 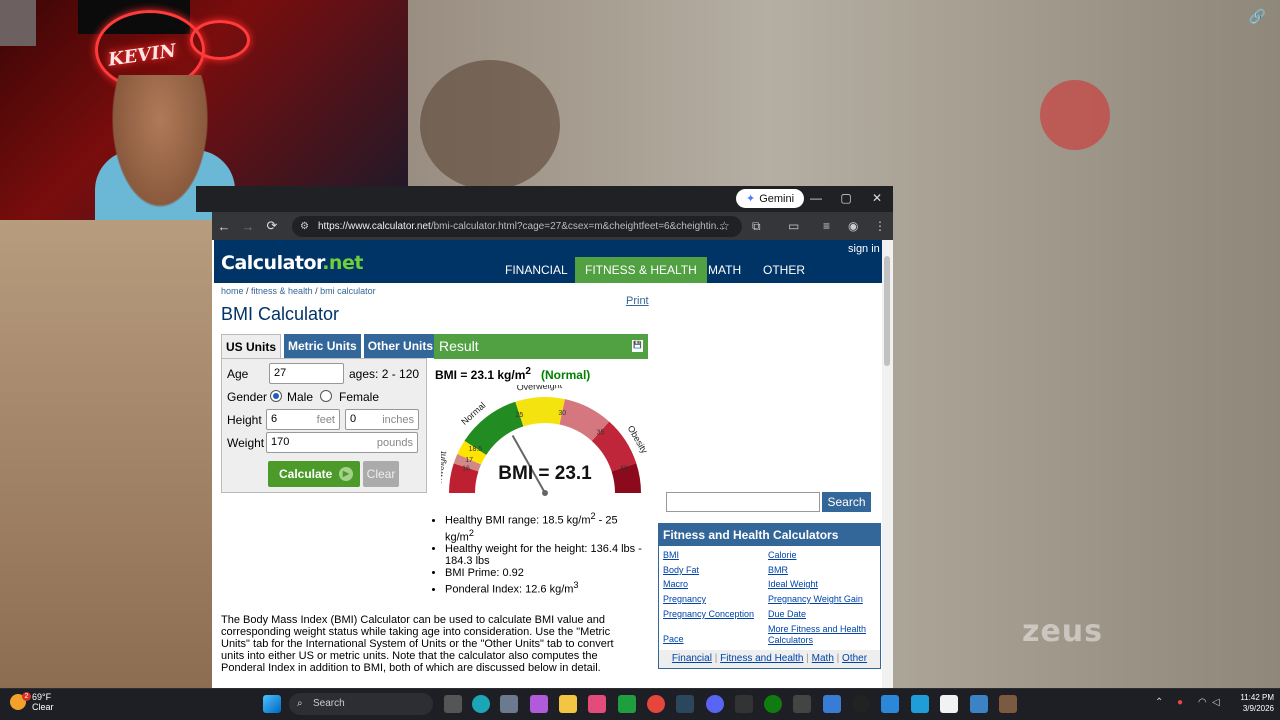 I want to click on link-macro: Macro, so click(x=675, y=584).